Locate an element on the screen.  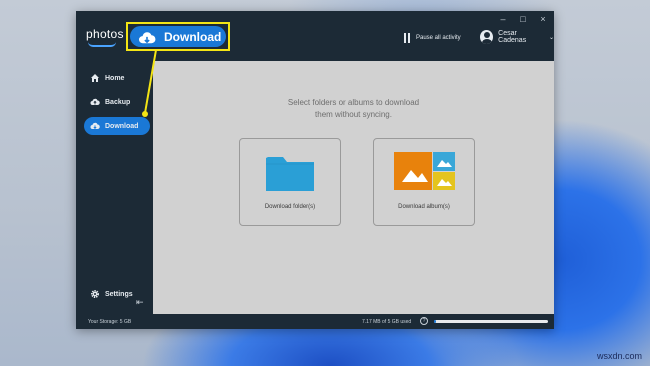
watermark: wsxdn.com is located at coordinates (619, 356).